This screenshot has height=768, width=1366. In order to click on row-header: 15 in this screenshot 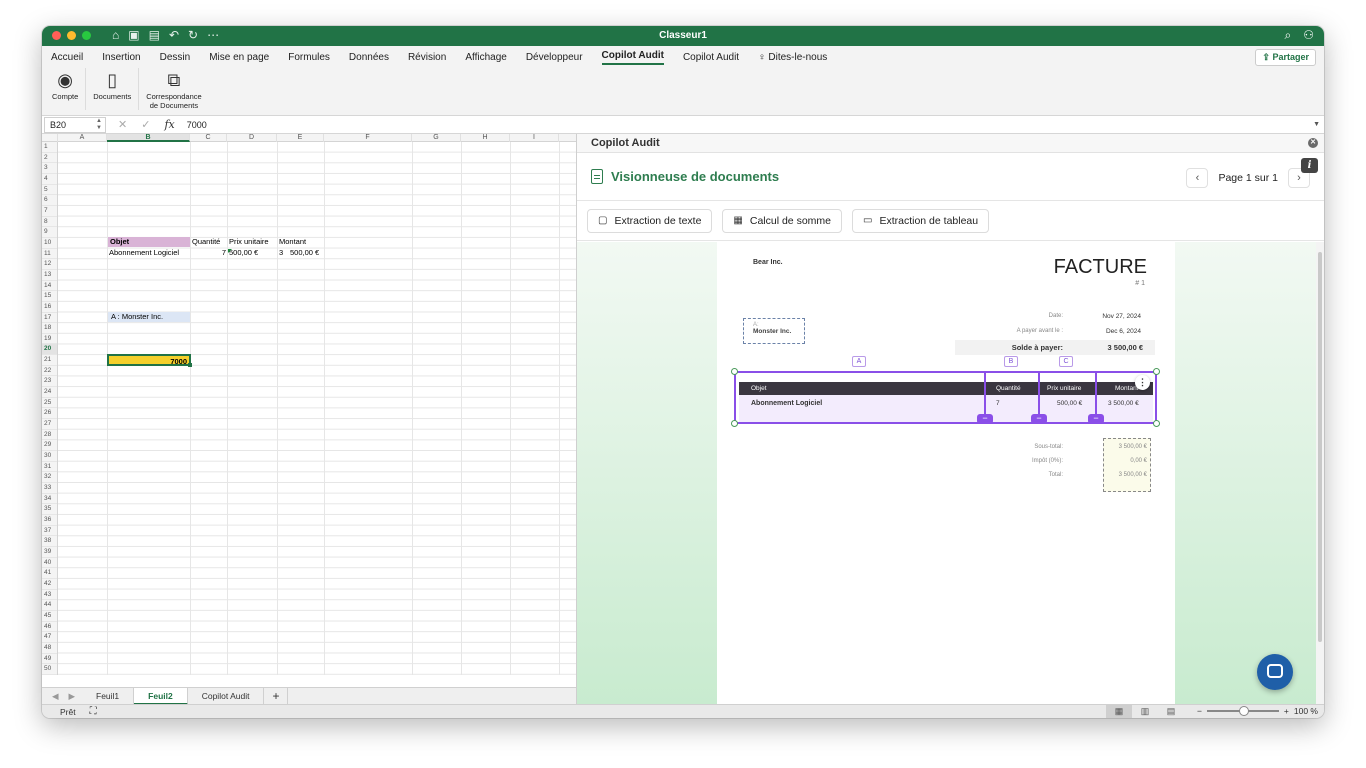, I will do `click(49, 296)`.